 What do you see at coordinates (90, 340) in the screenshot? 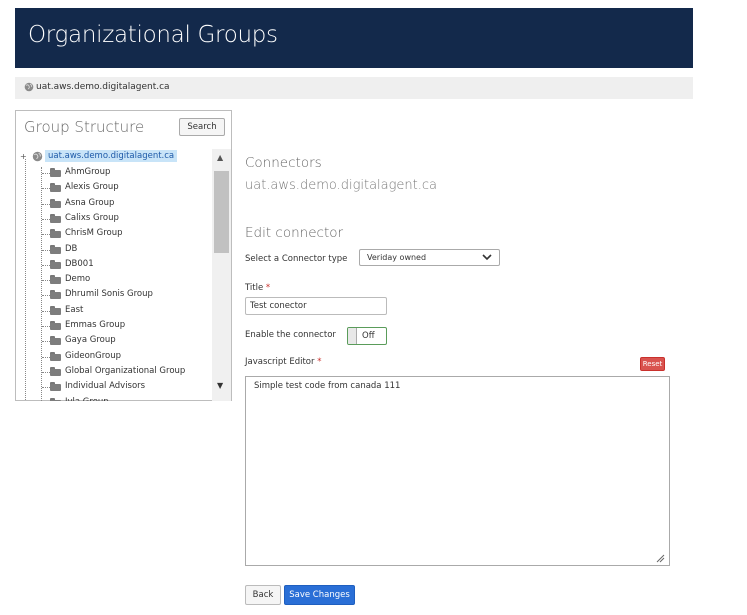
I see `tree-node-label: Gaya Group` at bounding box center [90, 340].